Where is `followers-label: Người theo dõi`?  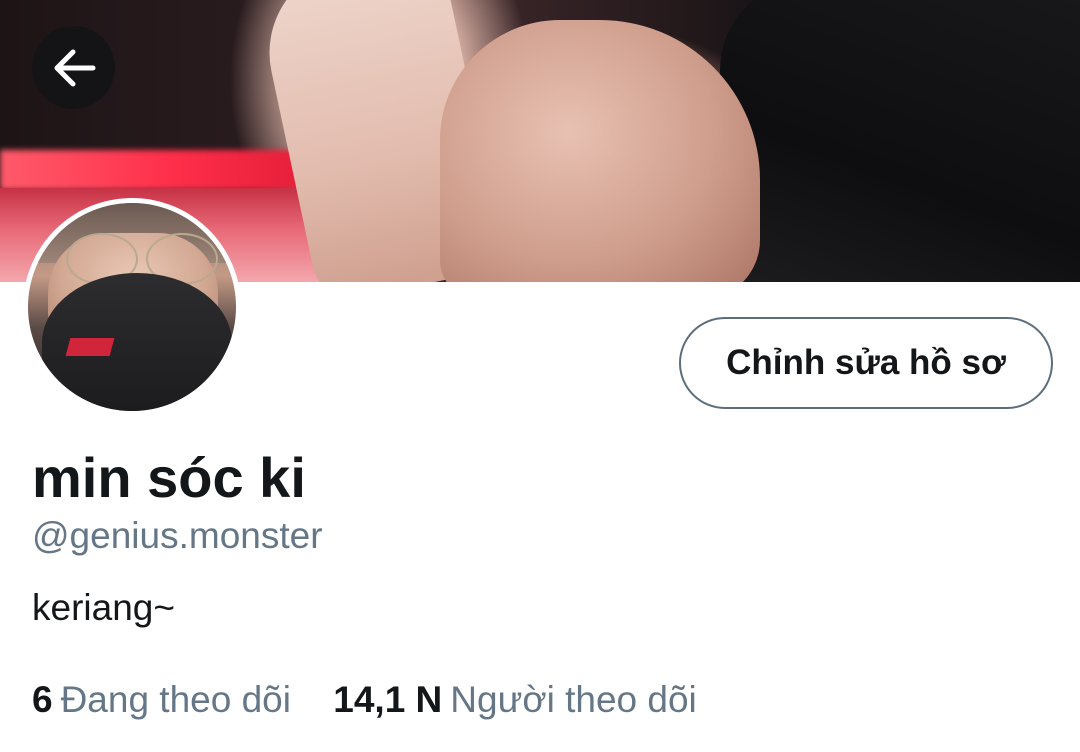 followers-label: Người theo dõi is located at coordinates (573, 699).